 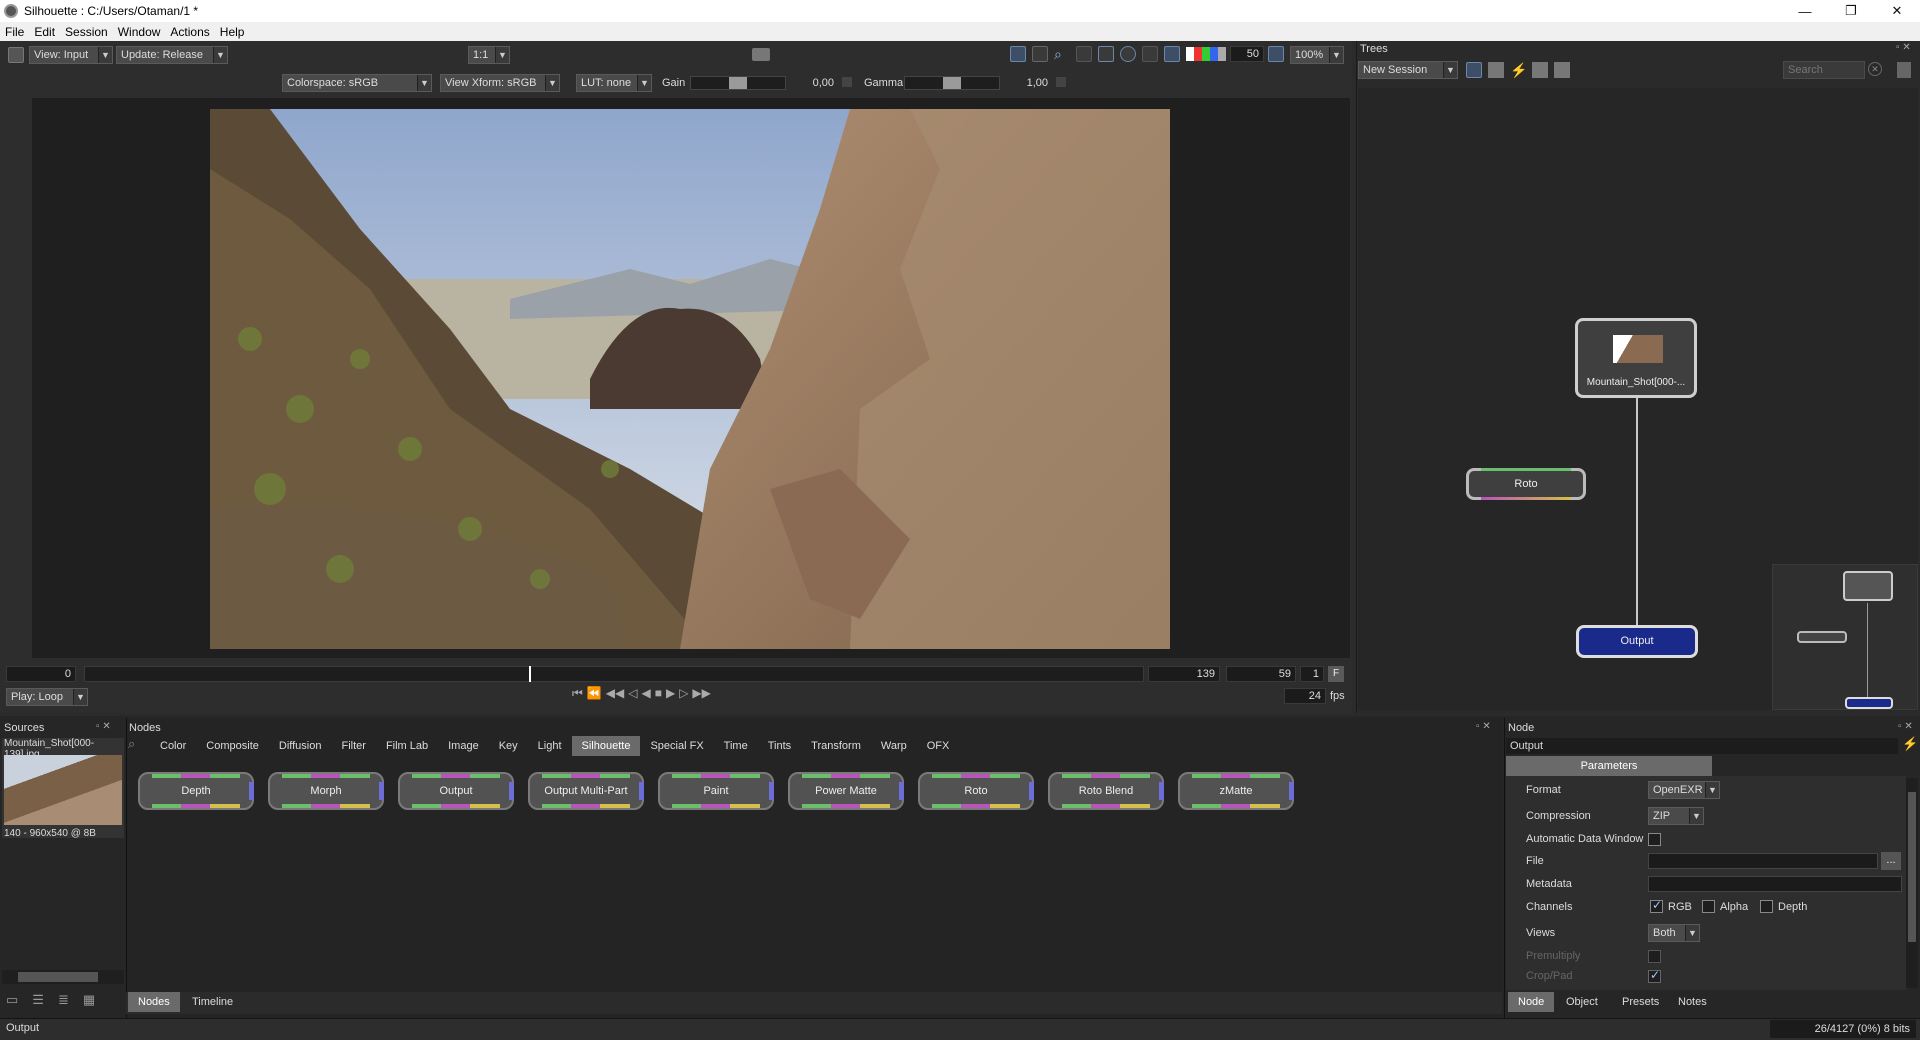 What do you see at coordinates (738, 83) in the screenshot?
I see `gain-slider` at bounding box center [738, 83].